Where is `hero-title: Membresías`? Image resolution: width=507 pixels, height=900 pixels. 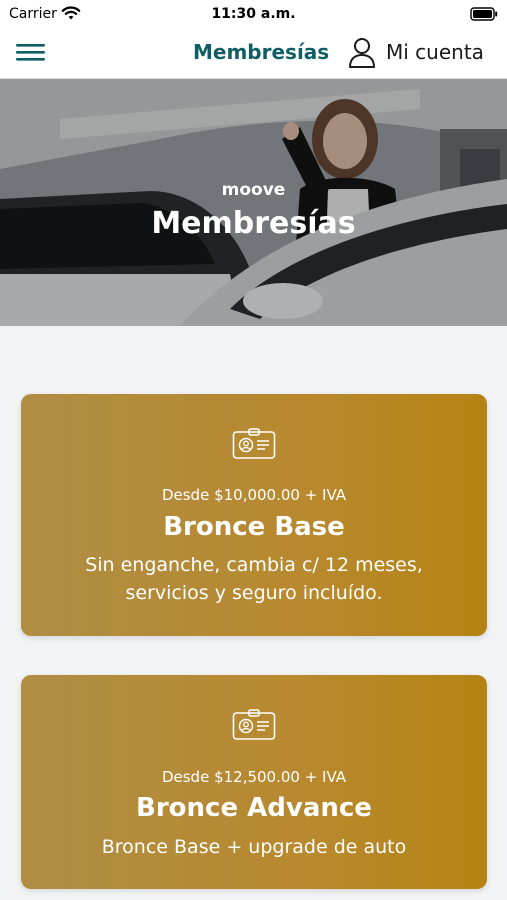 hero-title: Membresías is located at coordinates (253, 223).